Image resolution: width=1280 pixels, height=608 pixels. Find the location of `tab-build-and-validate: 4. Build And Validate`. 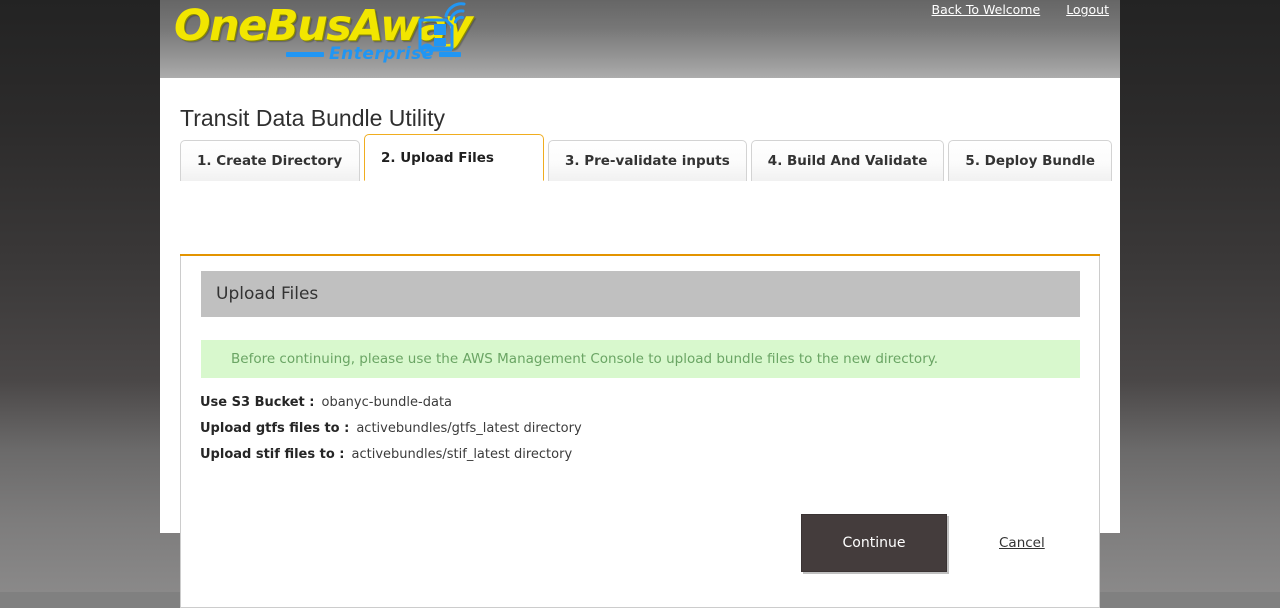

tab-build-and-validate: 4. Build And Validate is located at coordinates (847, 160).